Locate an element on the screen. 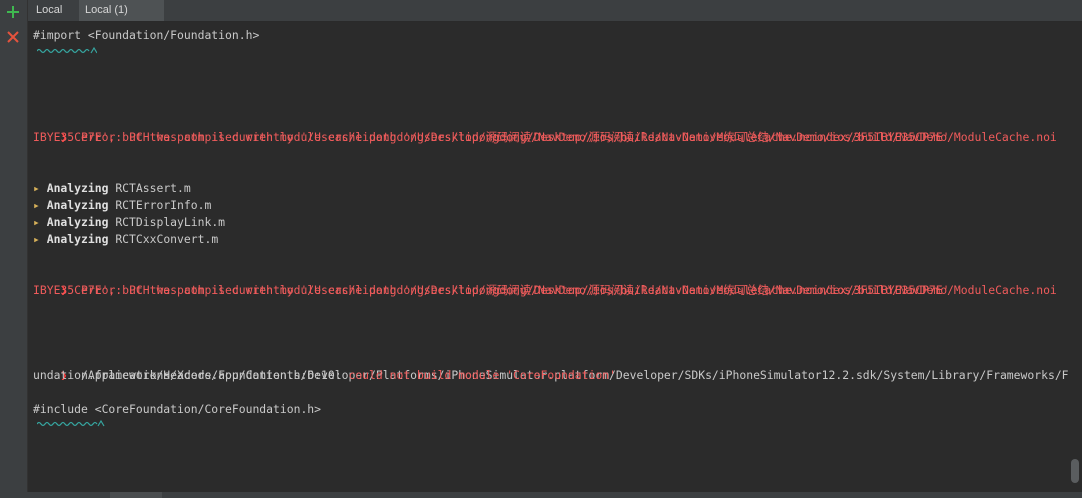 The width and height of the screenshot is (1082, 498). analyzing-line: ▸ Analyzing RCTAssert.m is located at coordinates (112, 188).